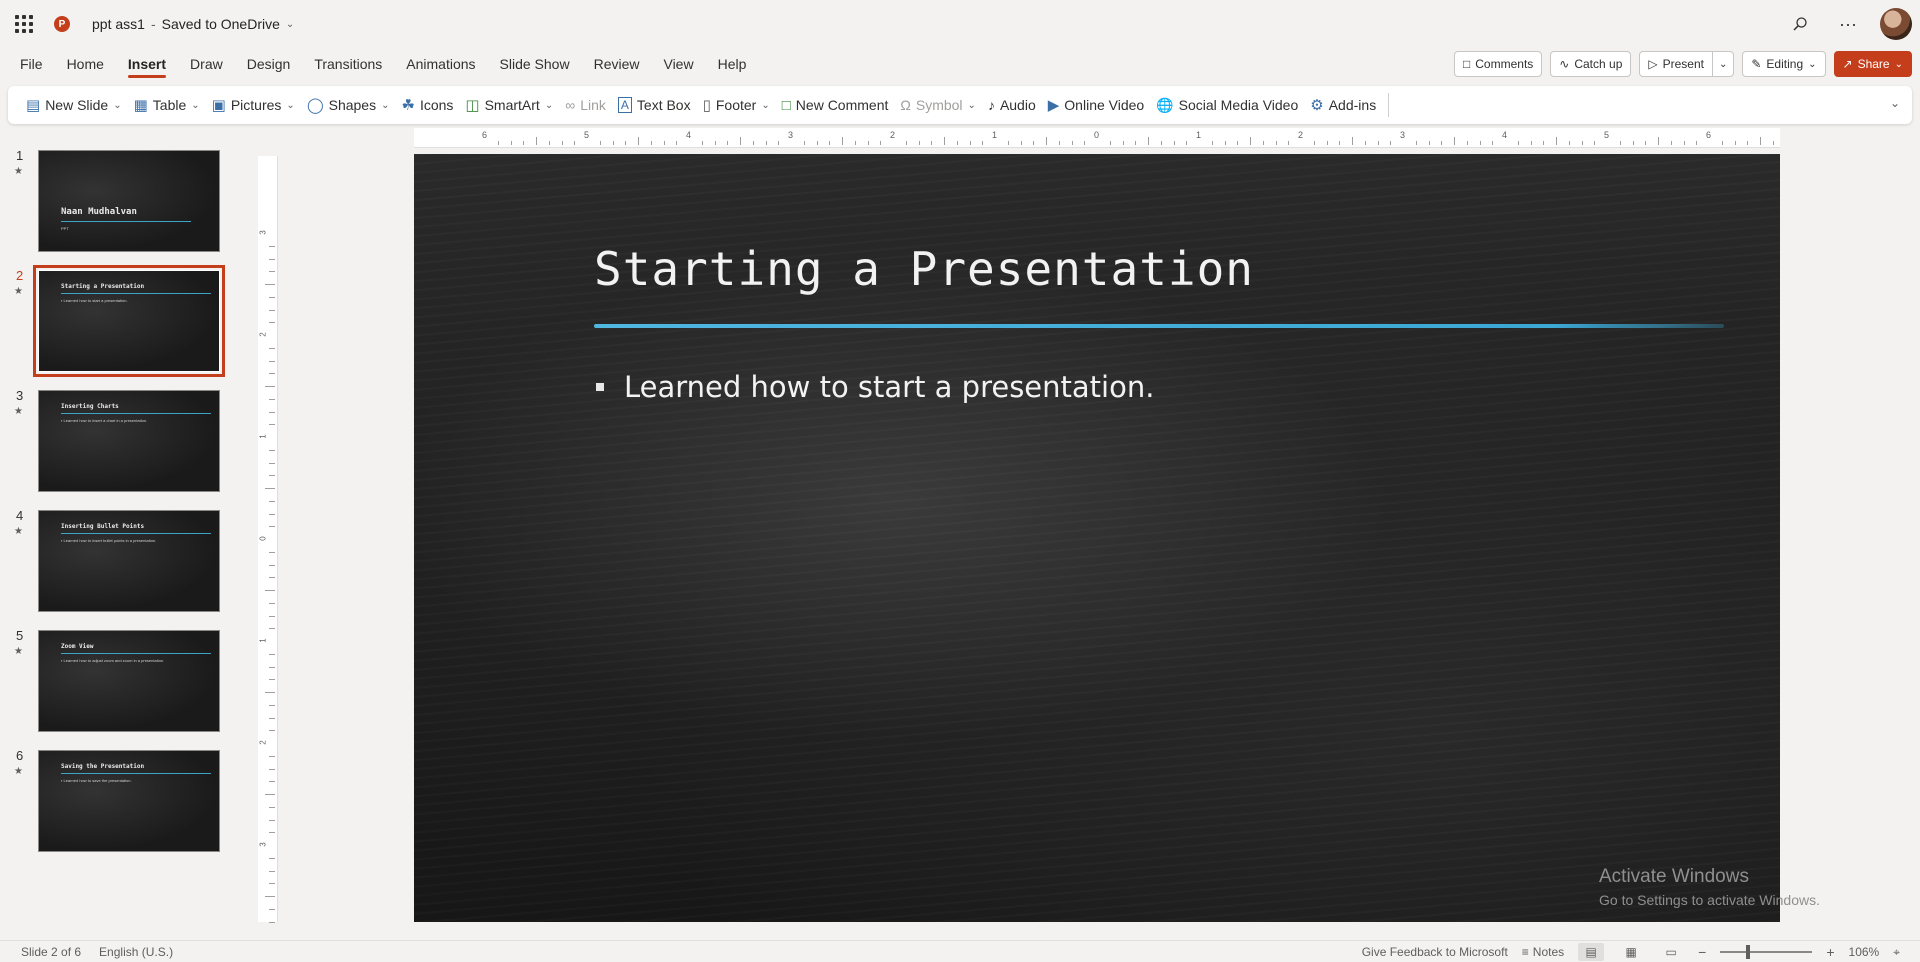 The width and height of the screenshot is (1920, 962). What do you see at coordinates (1389, 105) in the screenshot?
I see `ribbon-divider` at bounding box center [1389, 105].